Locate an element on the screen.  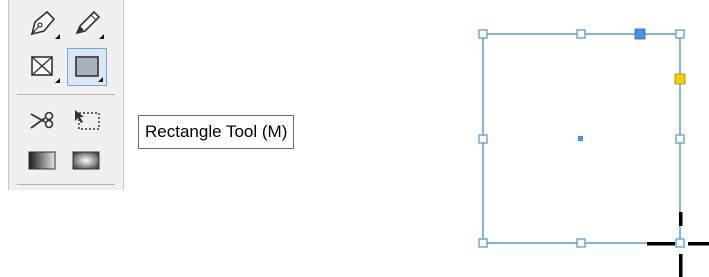
tooltip-text: Rectangle Tool (M) is located at coordinates (216, 131).